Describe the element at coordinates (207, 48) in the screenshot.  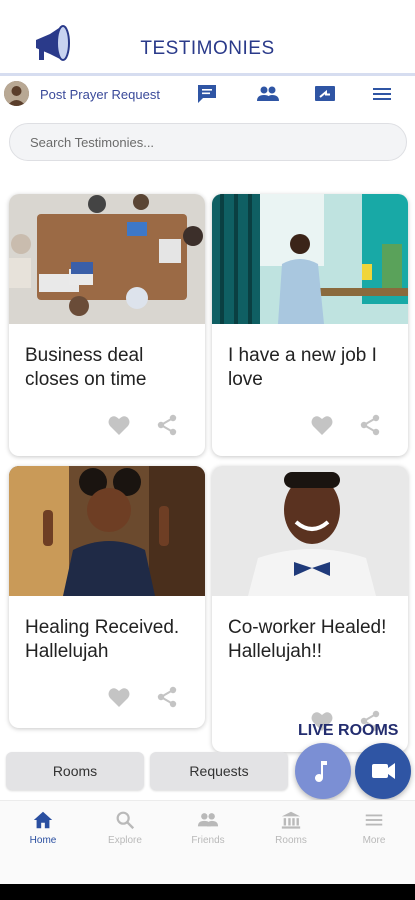
I see `page-title: TESTIMONIES` at that location.